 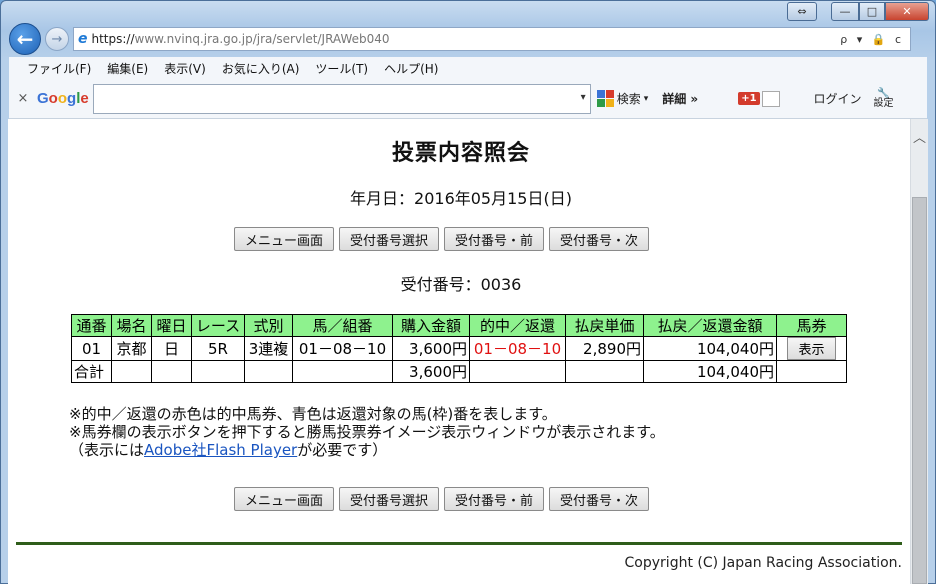 What do you see at coordinates (461, 198) in the screenshot?
I see `date-line: 年月日：2016年05月15日(日)` at bounding box center [461, 198].